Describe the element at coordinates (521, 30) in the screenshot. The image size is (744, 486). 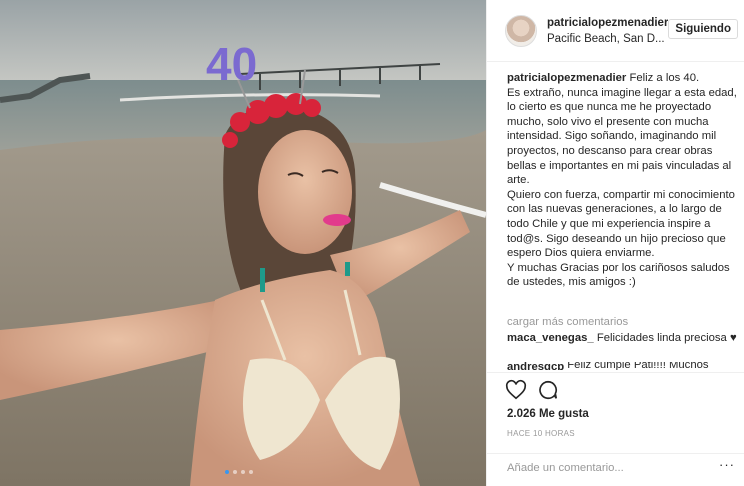
I see `avatar` at that location.